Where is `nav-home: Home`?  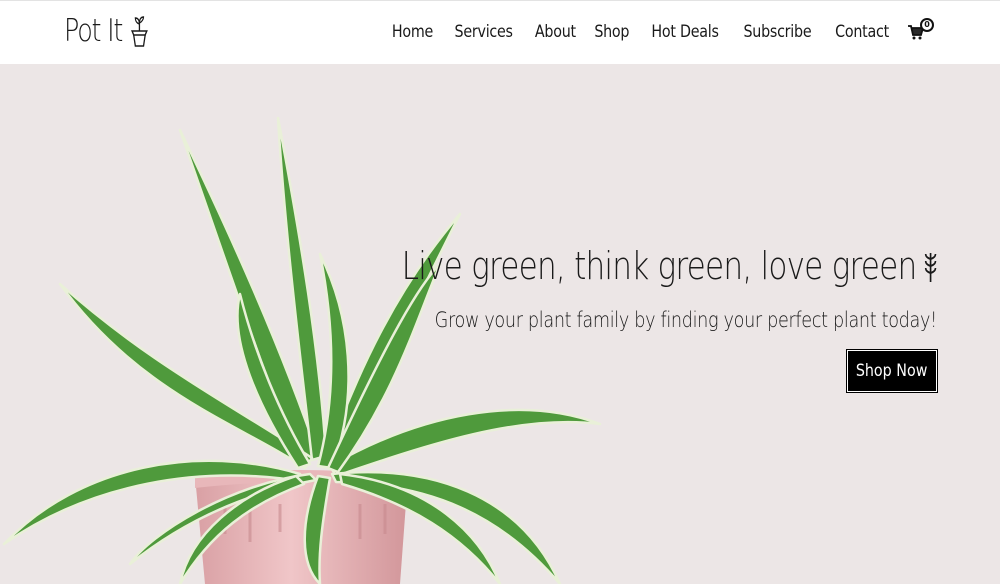 nav-home: Home is located at coordinates (412, 32).